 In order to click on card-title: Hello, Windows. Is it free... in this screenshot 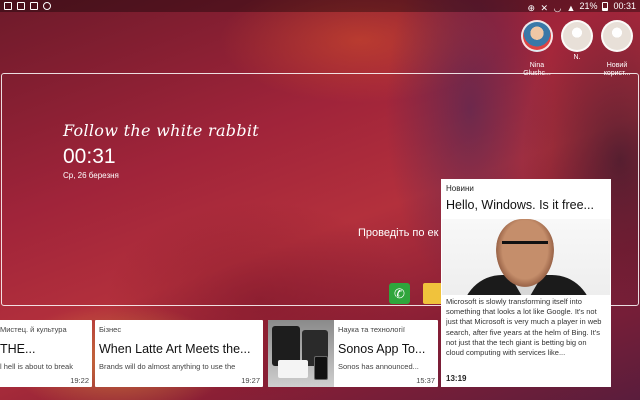, I will do `click(520, 205)`.